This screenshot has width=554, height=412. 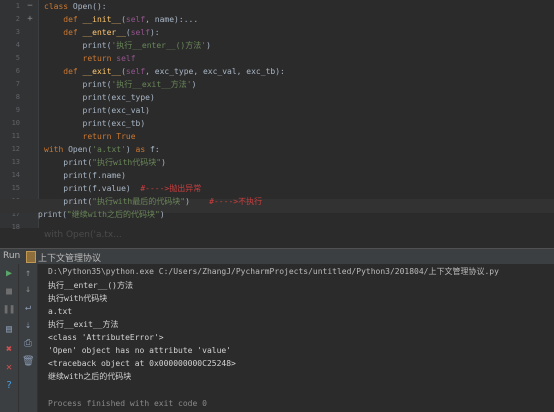 I want to click on pause-icon: ❚❚, so click(x=9, y=310).